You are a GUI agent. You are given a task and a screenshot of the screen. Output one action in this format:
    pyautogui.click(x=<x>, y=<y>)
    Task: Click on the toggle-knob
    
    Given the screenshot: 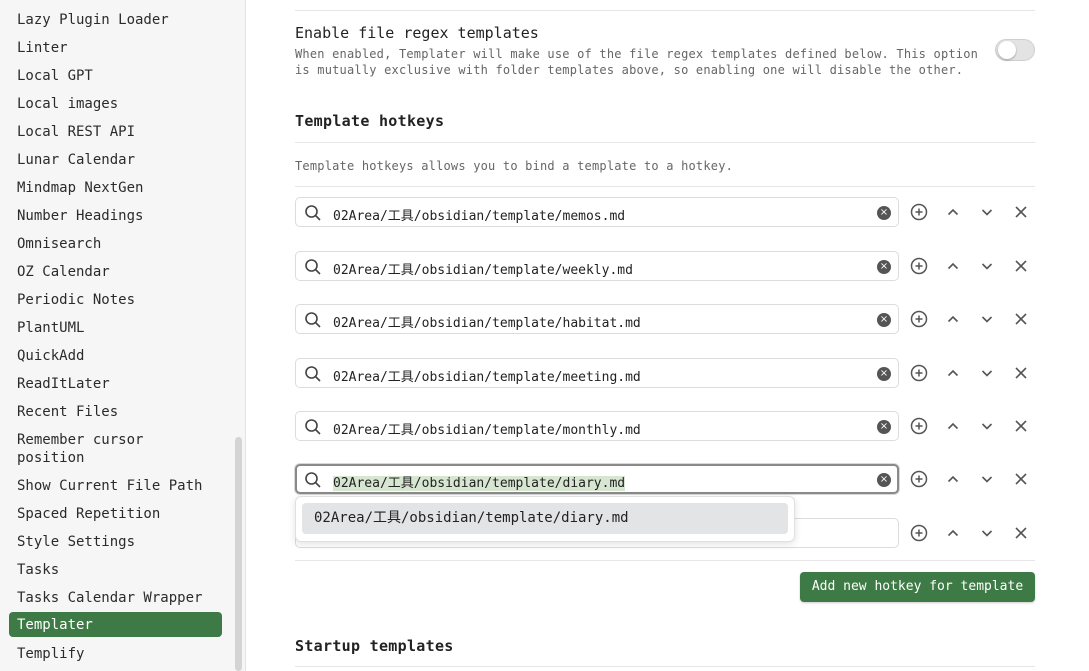 What is the action you would take?
    pyautogui.click(x=1007, y=50)
    